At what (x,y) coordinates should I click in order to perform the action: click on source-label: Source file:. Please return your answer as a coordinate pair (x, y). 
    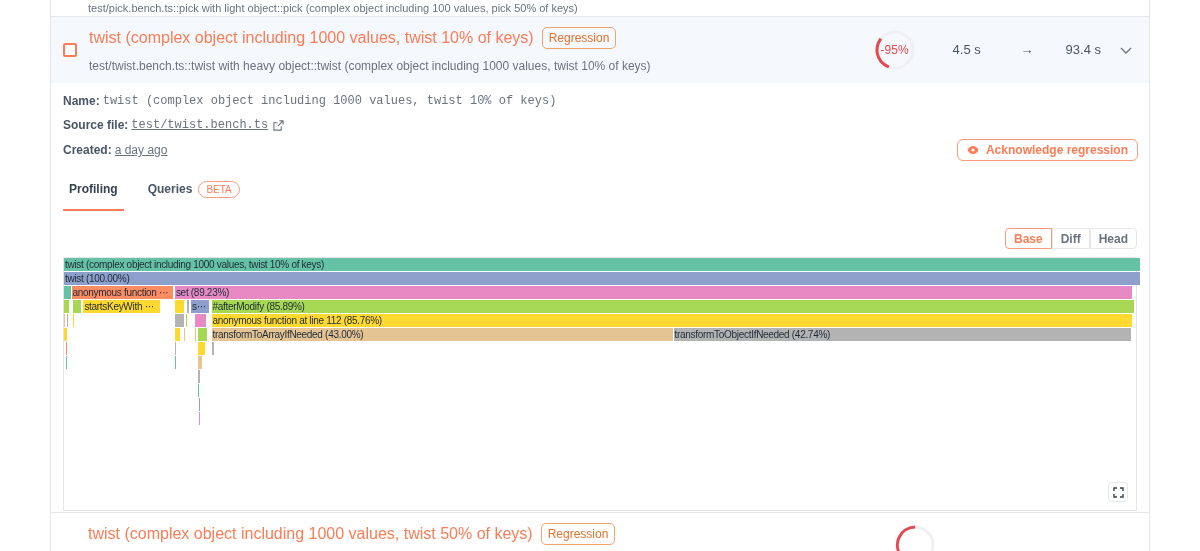
    Looking at the image, I should click on (96, 125).